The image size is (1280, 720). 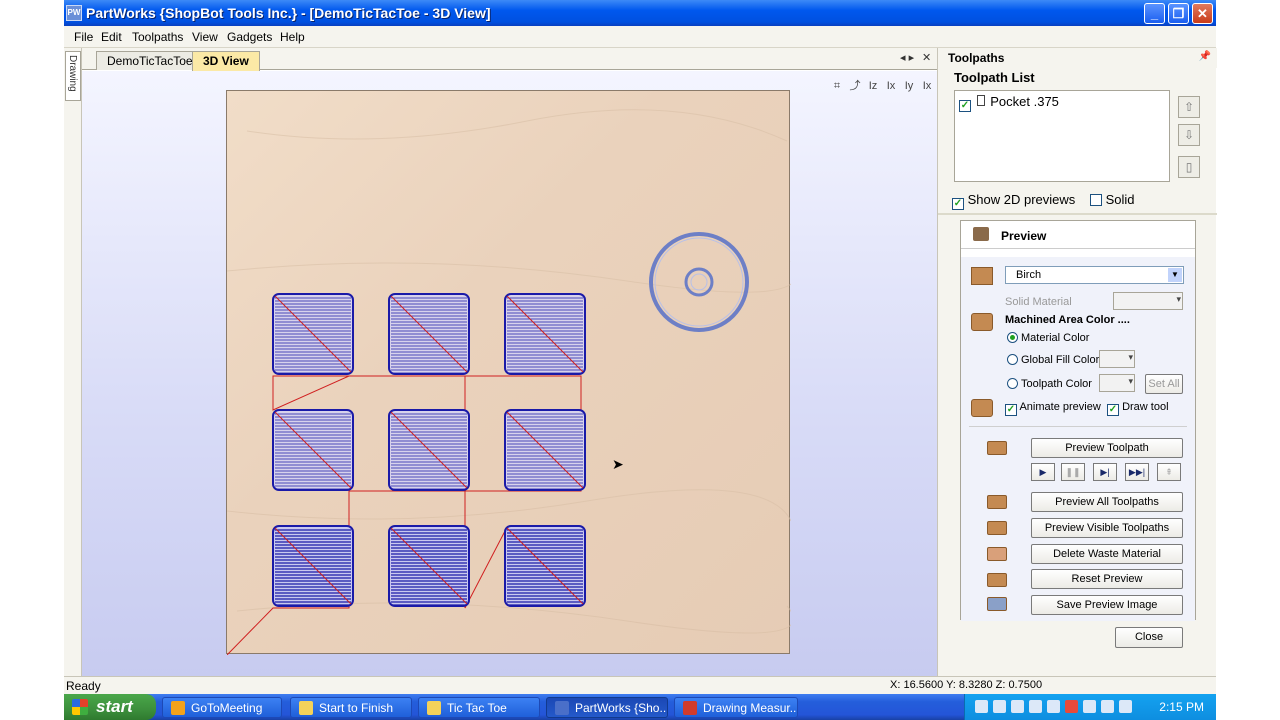 I want to click on toolpaths-panel-title: Toolpaths, so click(x=976, y=58).